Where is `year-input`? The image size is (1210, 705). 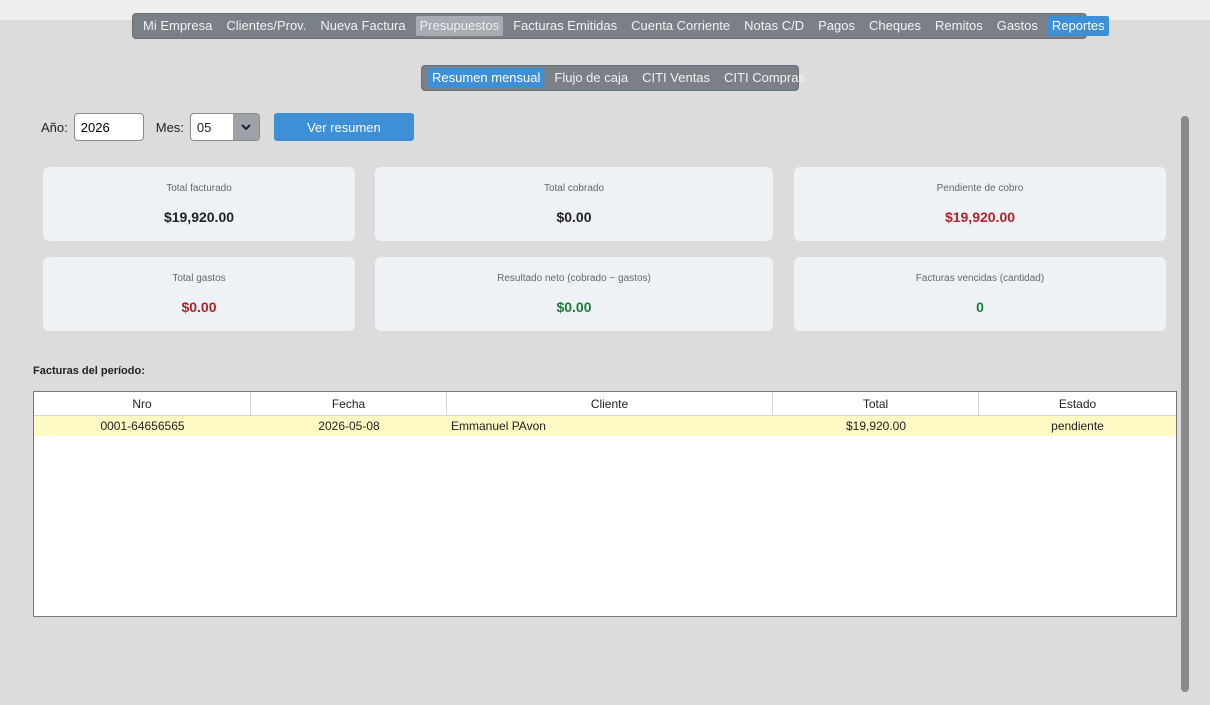
year-input is located at coordinates (108, 127).